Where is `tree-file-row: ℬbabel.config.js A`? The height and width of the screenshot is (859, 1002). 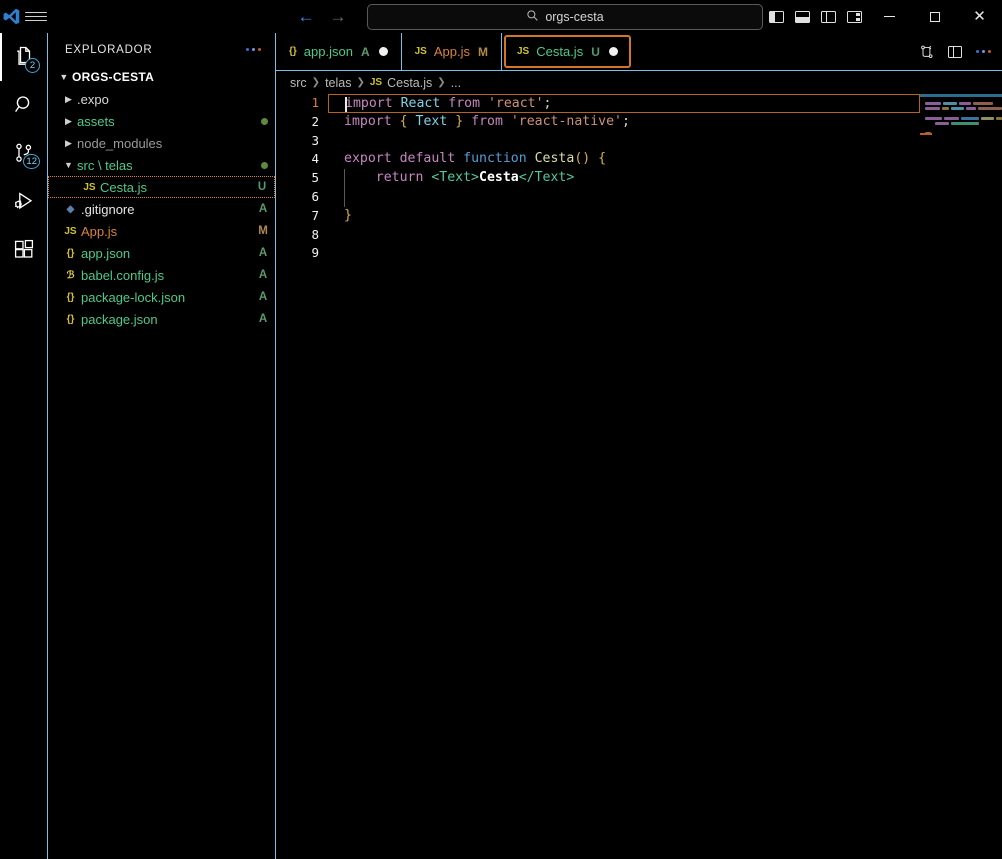
tree-file-row: ℬbabel.config.js A is located at coordinates (161, 275).